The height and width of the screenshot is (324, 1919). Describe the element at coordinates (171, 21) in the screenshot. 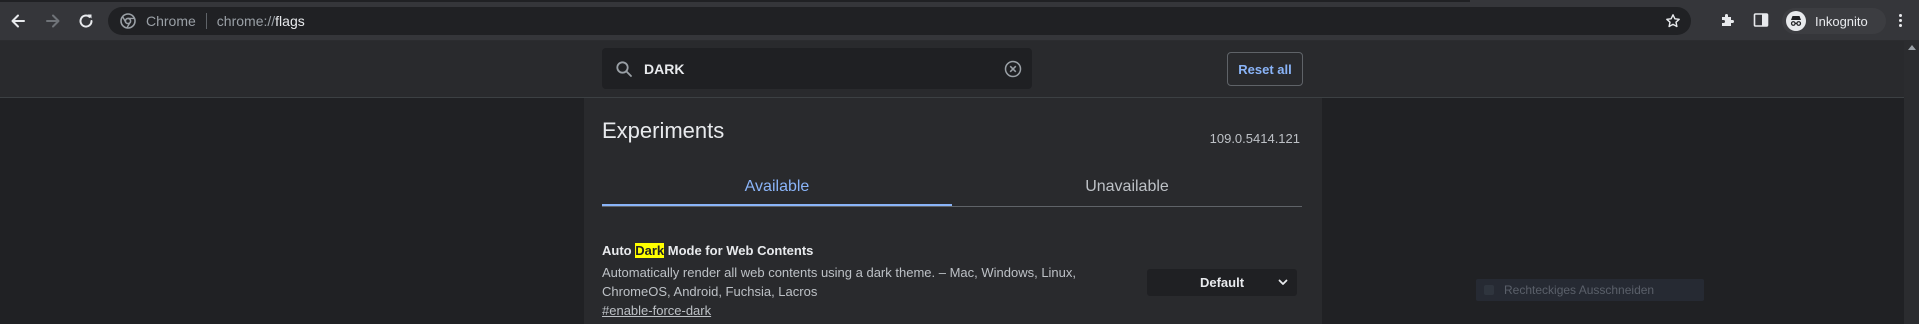

I see `omnibox-origin-label: Chrome` at that location.